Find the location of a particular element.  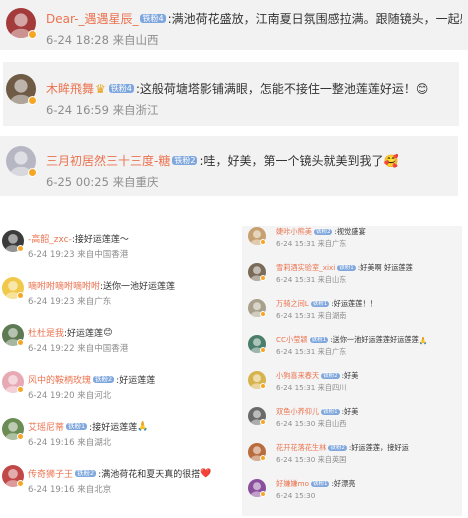

comment-text: :满池荷花盛放，江南夏日氛围感拉满。跟随镜头，一起感受 is located at coordinates (314, 19).